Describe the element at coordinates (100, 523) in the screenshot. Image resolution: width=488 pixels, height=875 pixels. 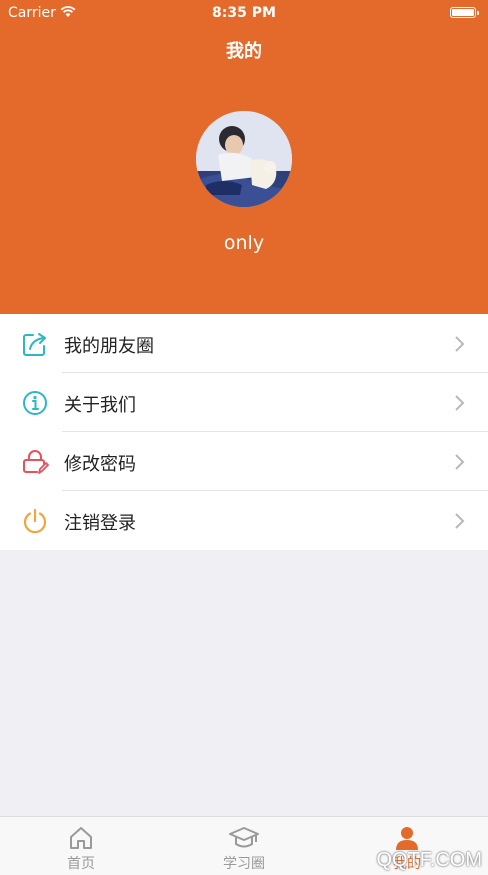
I see `menu-item-label: 注销登录` at that location.